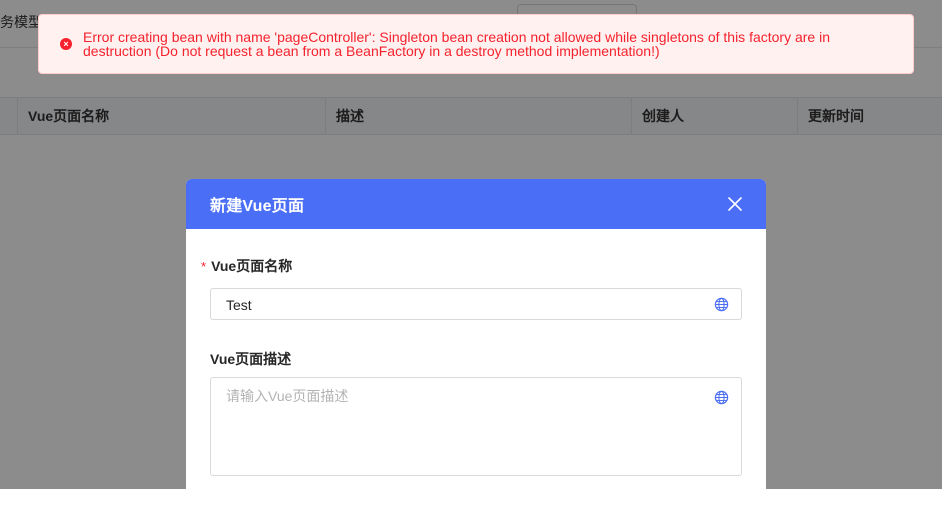 Image resolution: width=942 pixels, height=509 pixels. I want to click on required-mark: *, so click(204, 266).